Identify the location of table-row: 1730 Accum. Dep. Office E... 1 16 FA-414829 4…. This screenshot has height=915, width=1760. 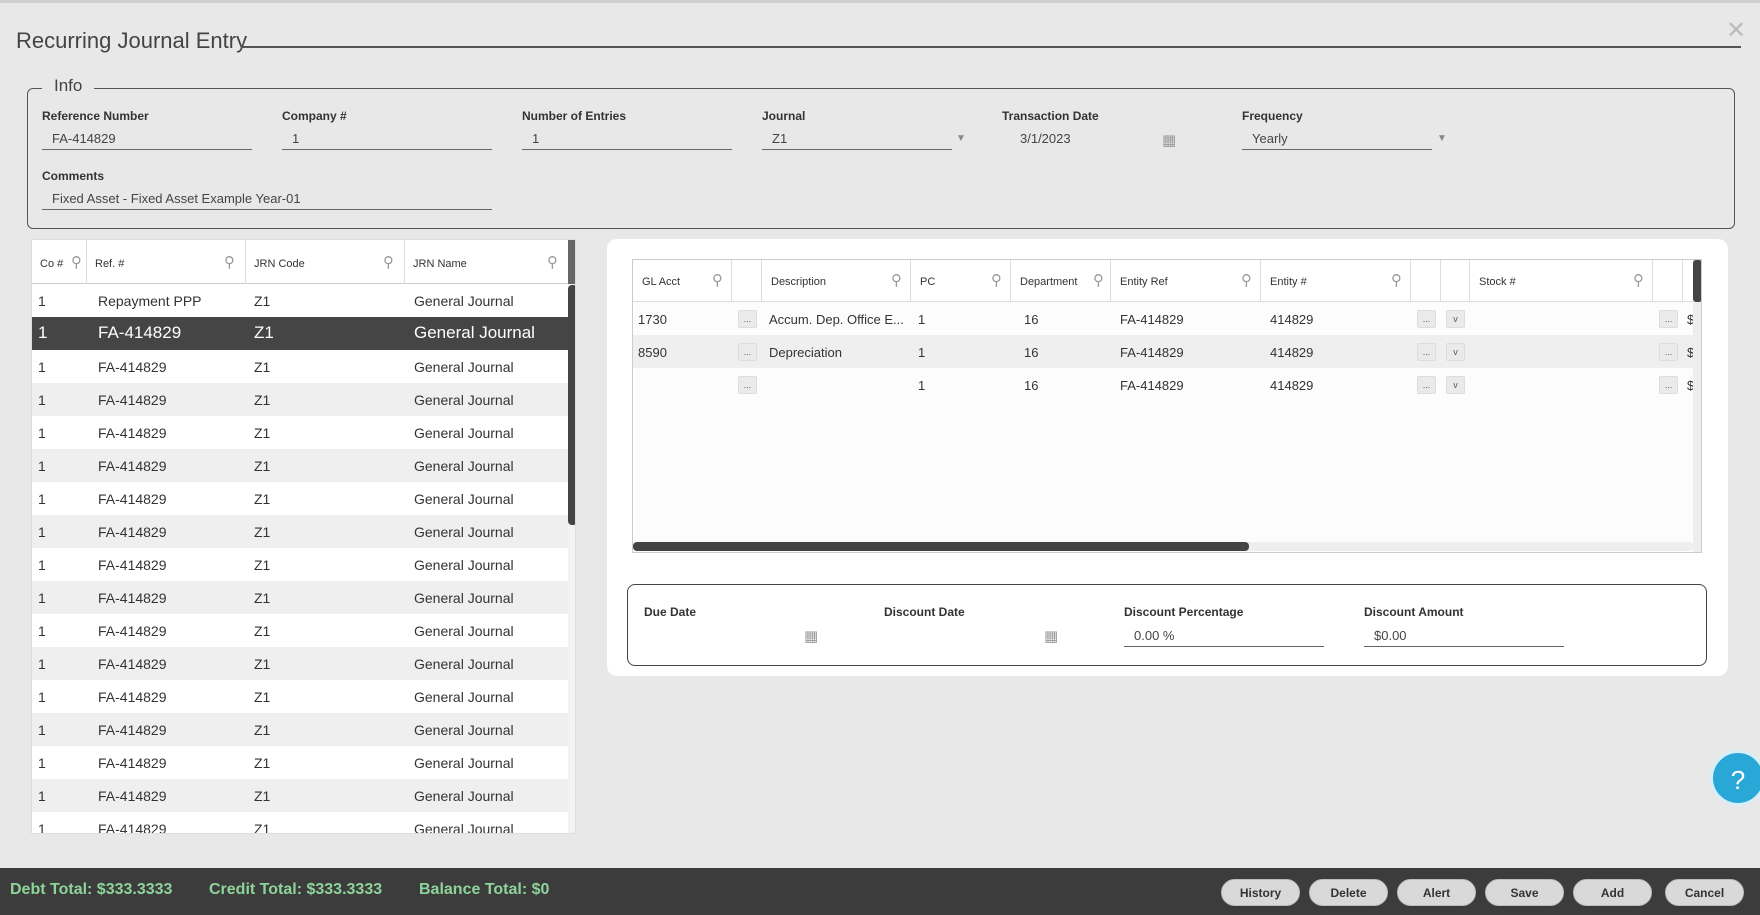
(1163, 318).